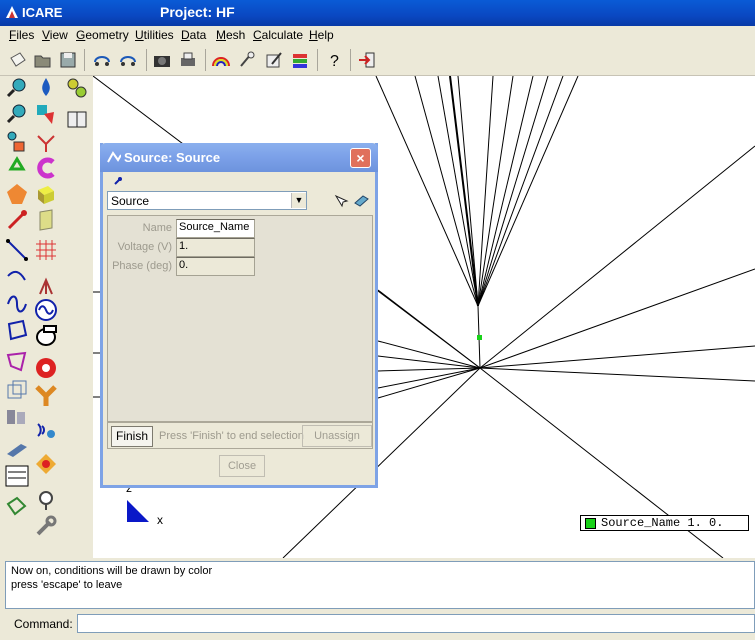  Describe the element at coordinates (17, 88) in the screenshot. I see `zoom-in-icon` at that location.